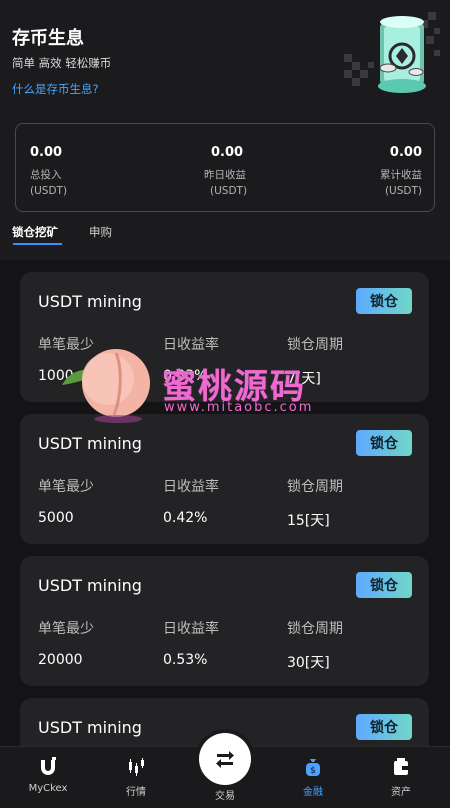 This screenshot has width=450, height=808. I want to click on stat-label: 昨日收益, so click(225, 175).